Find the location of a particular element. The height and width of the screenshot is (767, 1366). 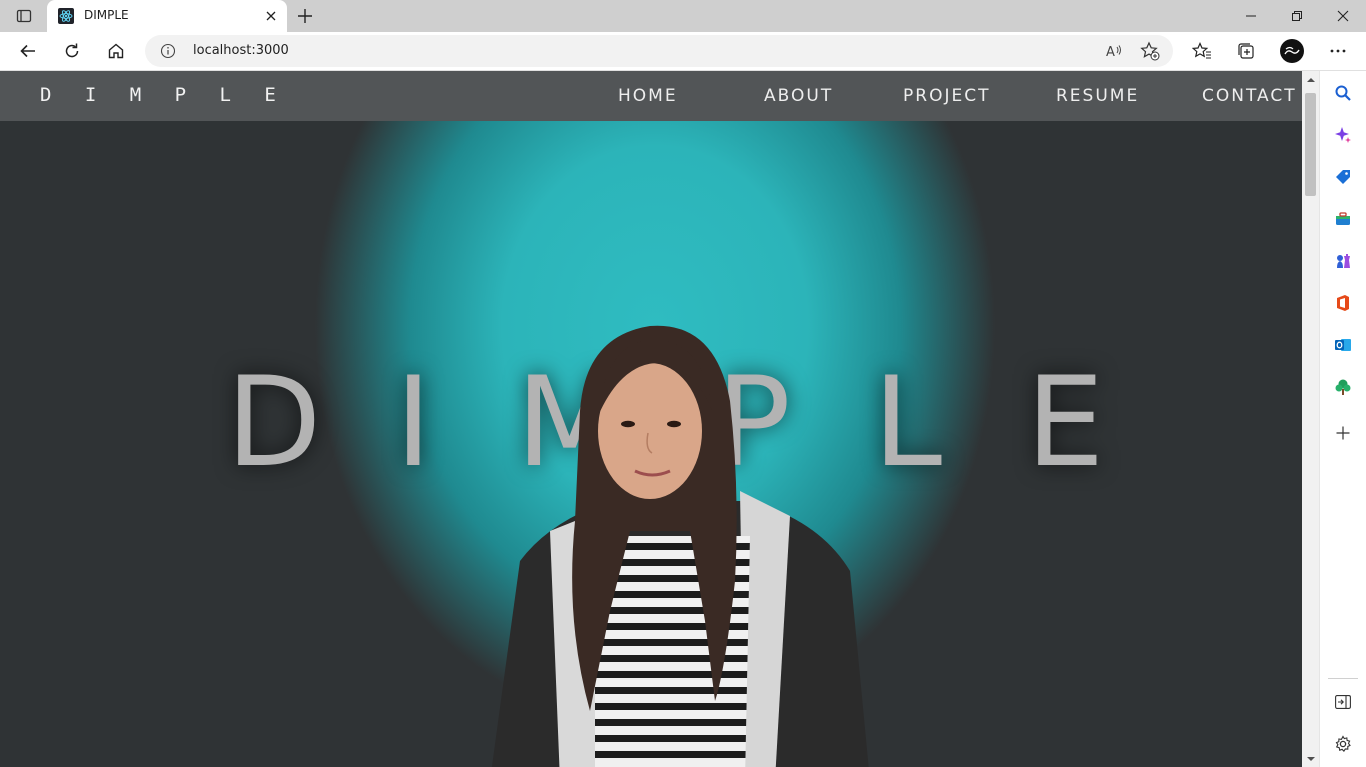

more-button is located at coordinates (1338, 51).